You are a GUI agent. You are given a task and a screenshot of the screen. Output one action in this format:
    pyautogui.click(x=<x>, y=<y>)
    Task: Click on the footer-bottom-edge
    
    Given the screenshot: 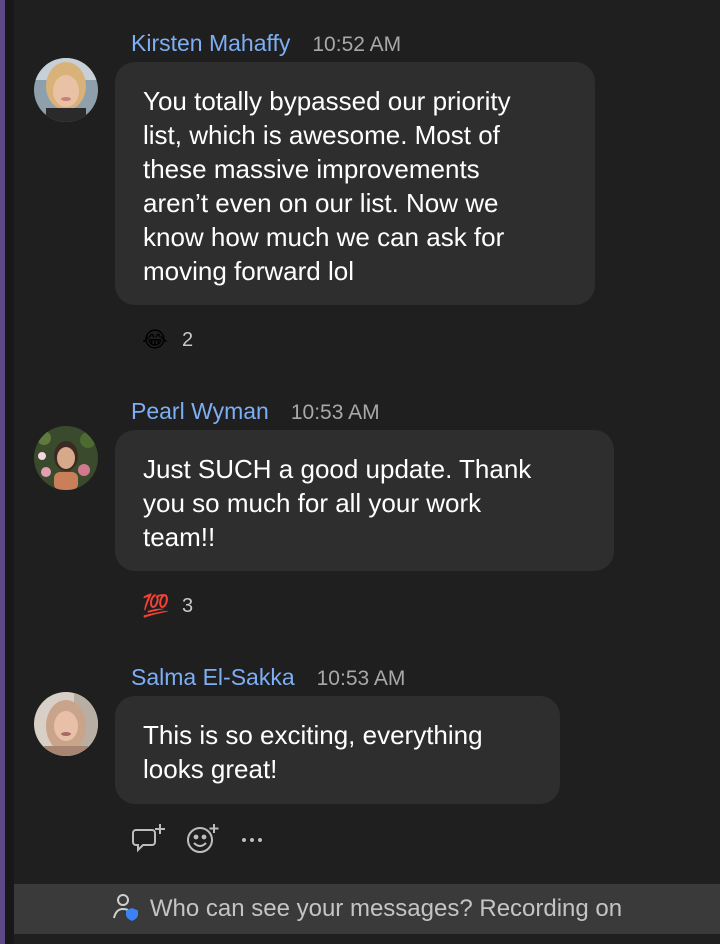 What is the action you would take?
    pyautogui.click(x=367, y=939)
    